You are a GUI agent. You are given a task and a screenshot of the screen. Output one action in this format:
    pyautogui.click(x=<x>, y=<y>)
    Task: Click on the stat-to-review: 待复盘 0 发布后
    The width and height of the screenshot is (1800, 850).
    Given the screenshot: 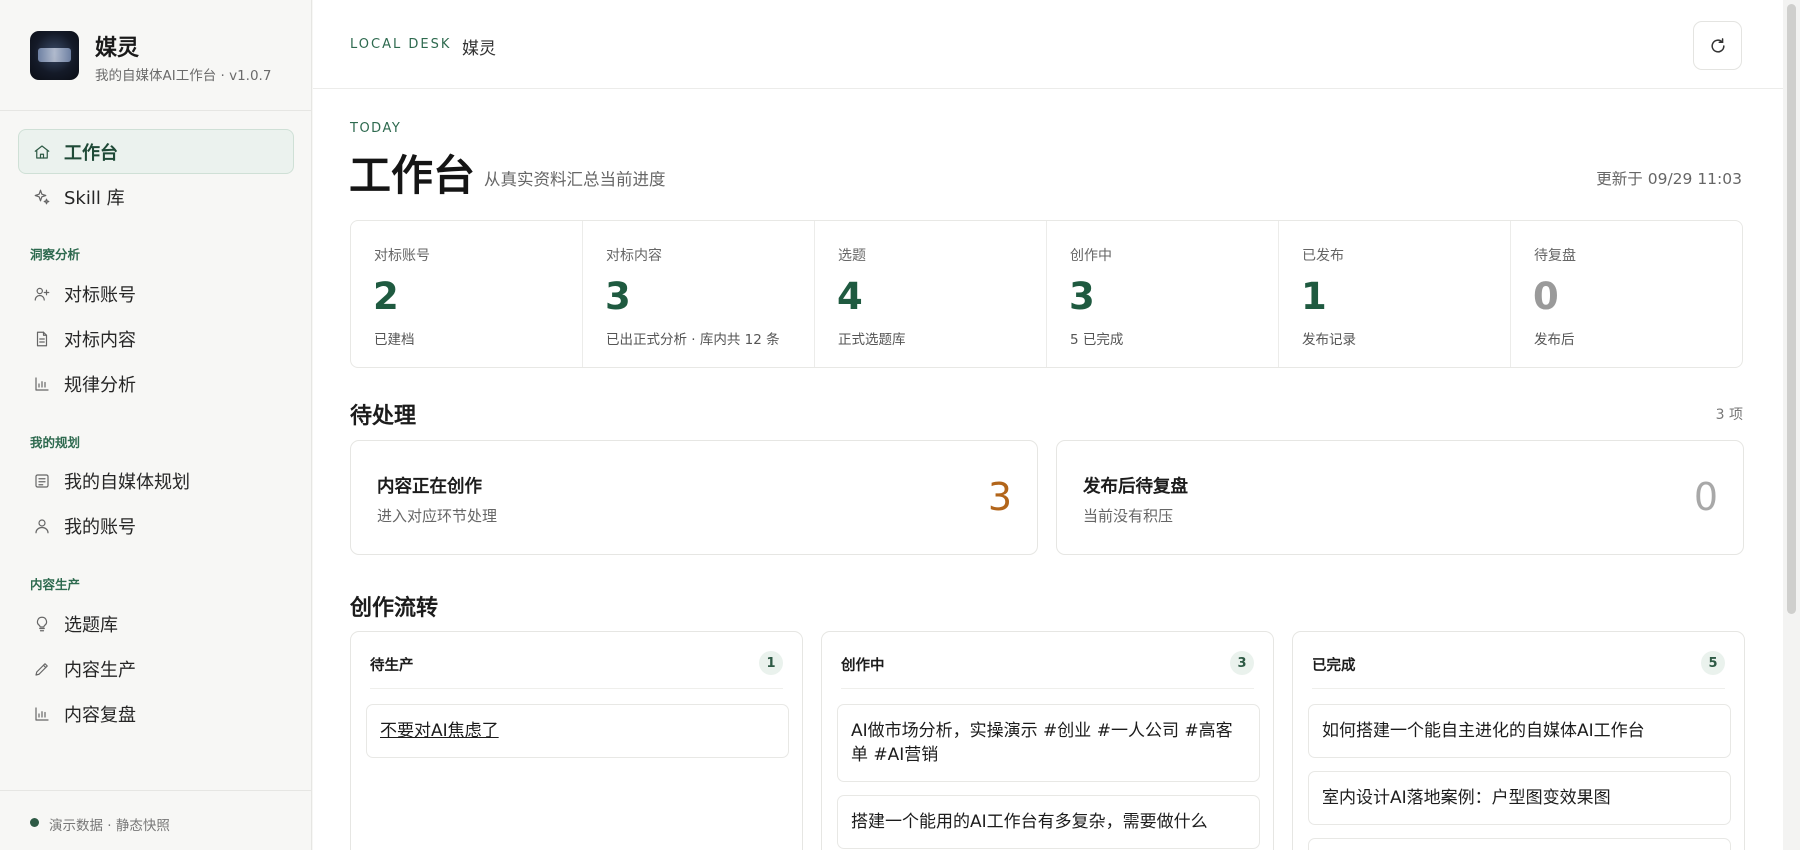 What is the action you would take?
    pyautogui.click(x=1626, y=294)
    